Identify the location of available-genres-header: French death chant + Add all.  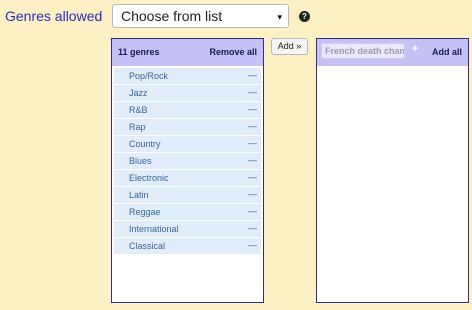
(392, 52).